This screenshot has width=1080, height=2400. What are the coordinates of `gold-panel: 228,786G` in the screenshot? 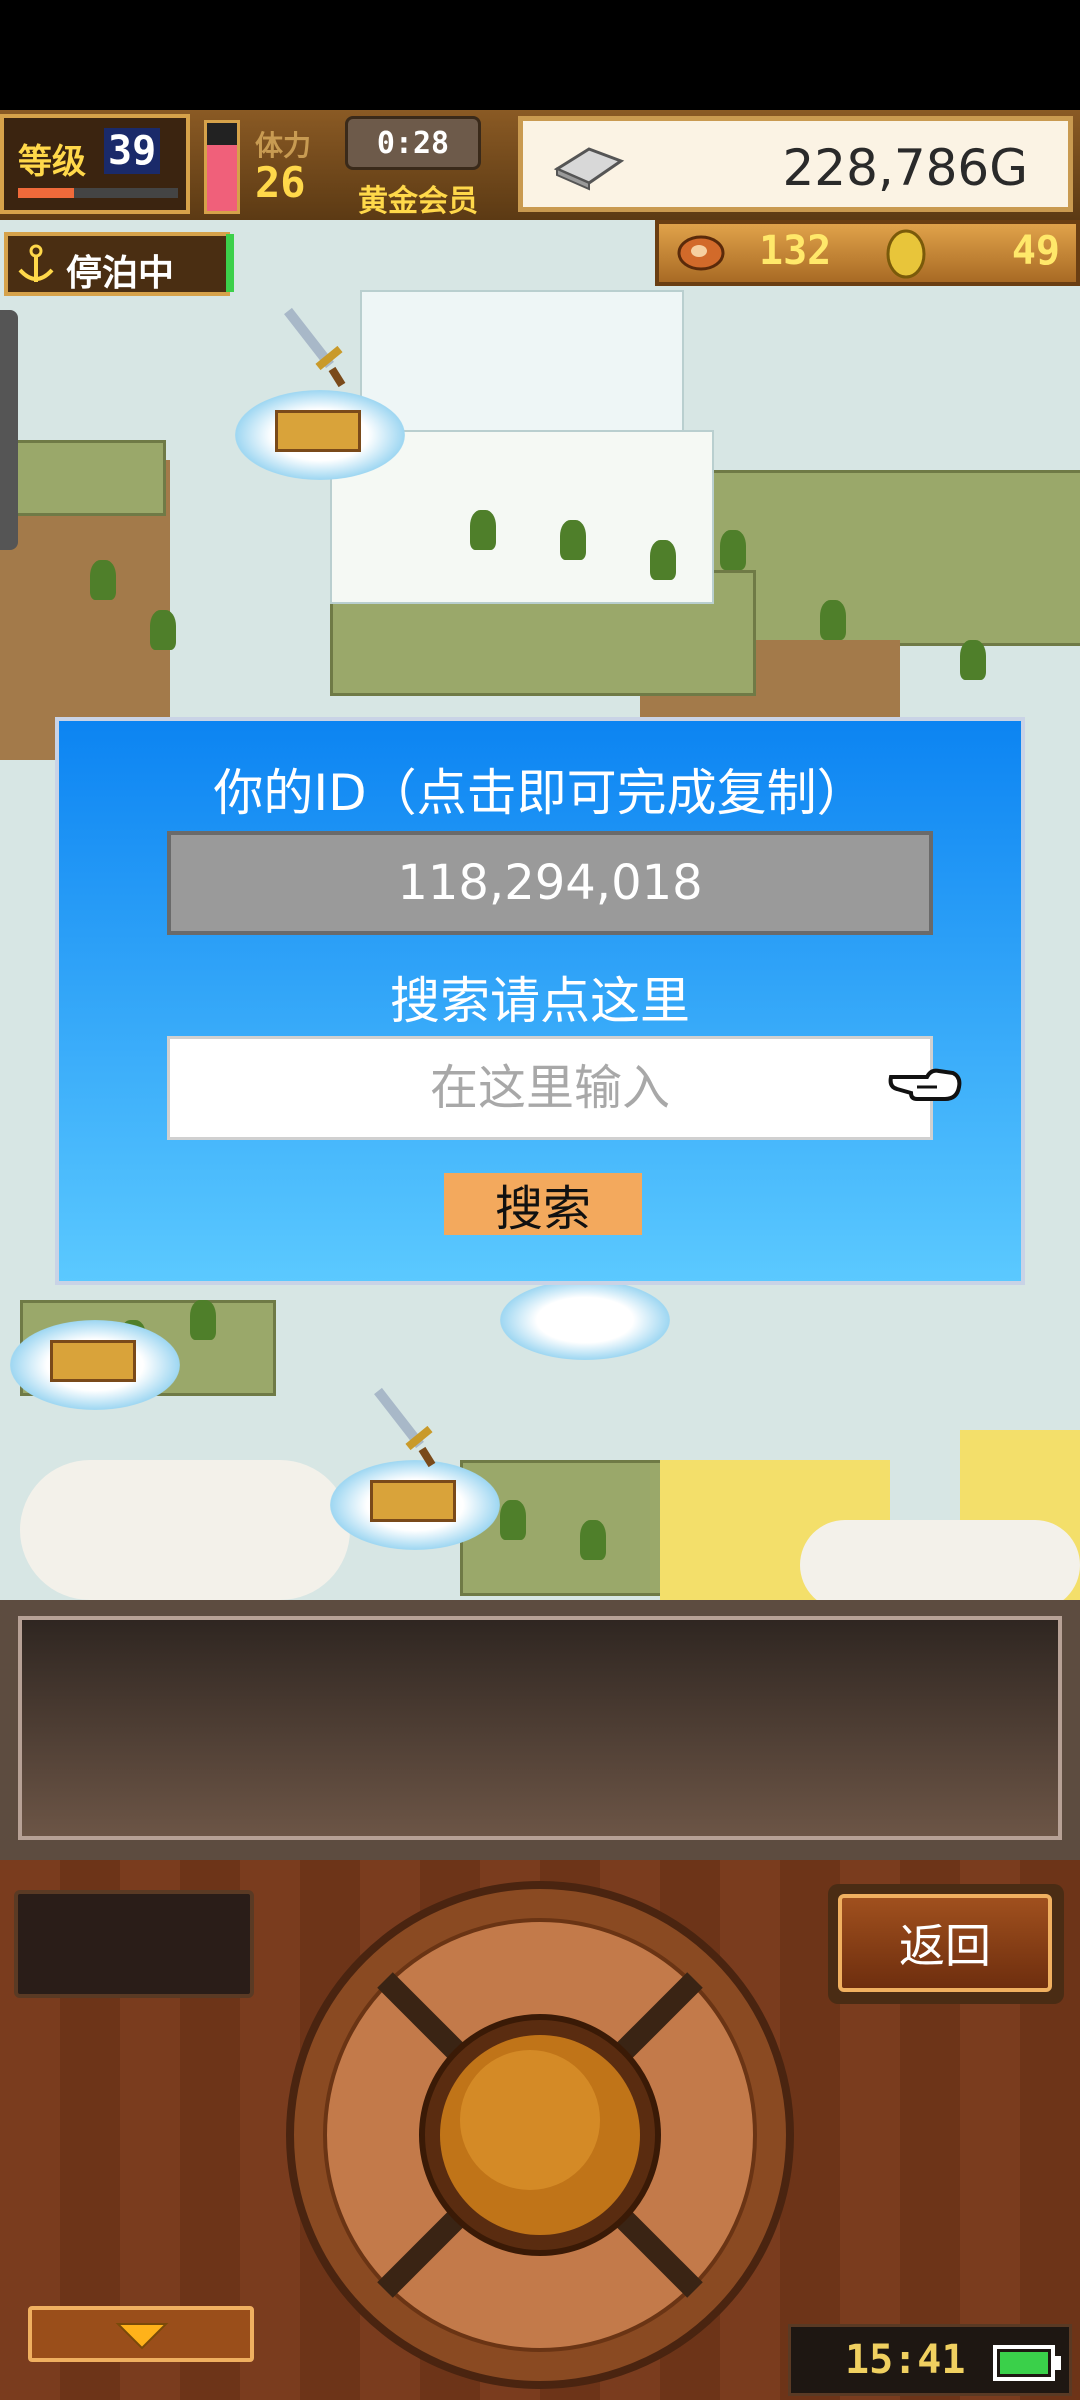 It's located at (795, 164).